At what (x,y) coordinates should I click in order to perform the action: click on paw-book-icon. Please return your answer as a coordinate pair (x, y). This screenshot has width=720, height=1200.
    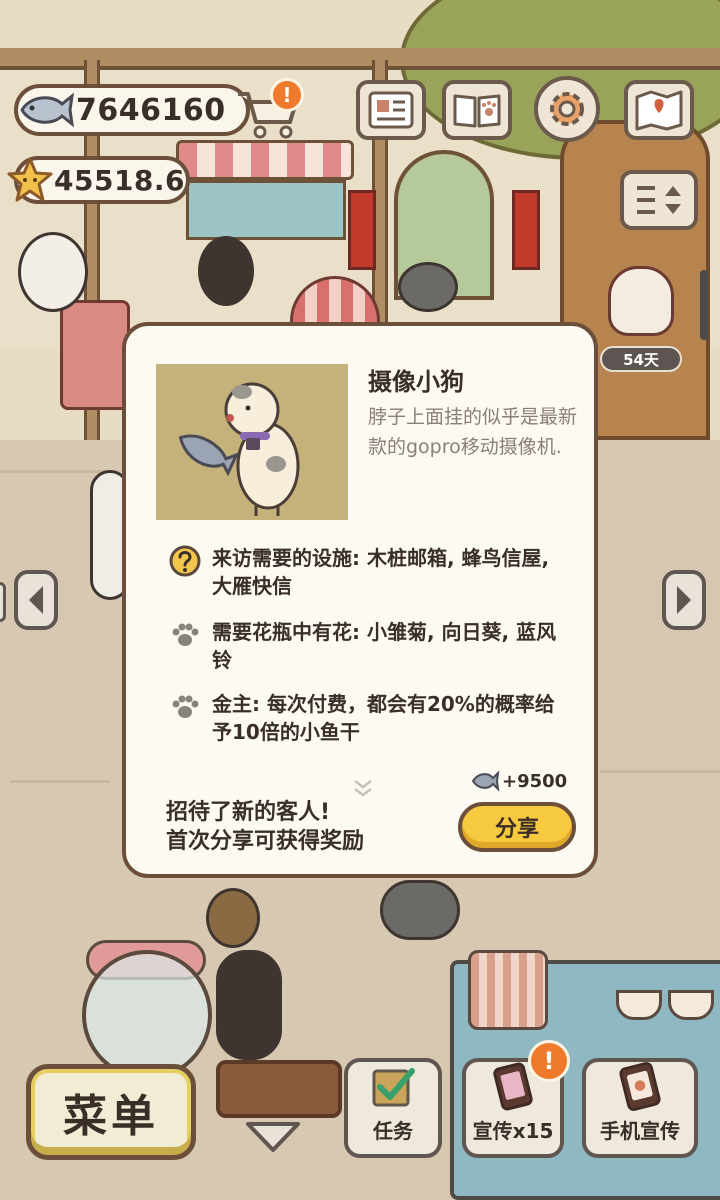
    Looking at the image, I should click on (477, 111).